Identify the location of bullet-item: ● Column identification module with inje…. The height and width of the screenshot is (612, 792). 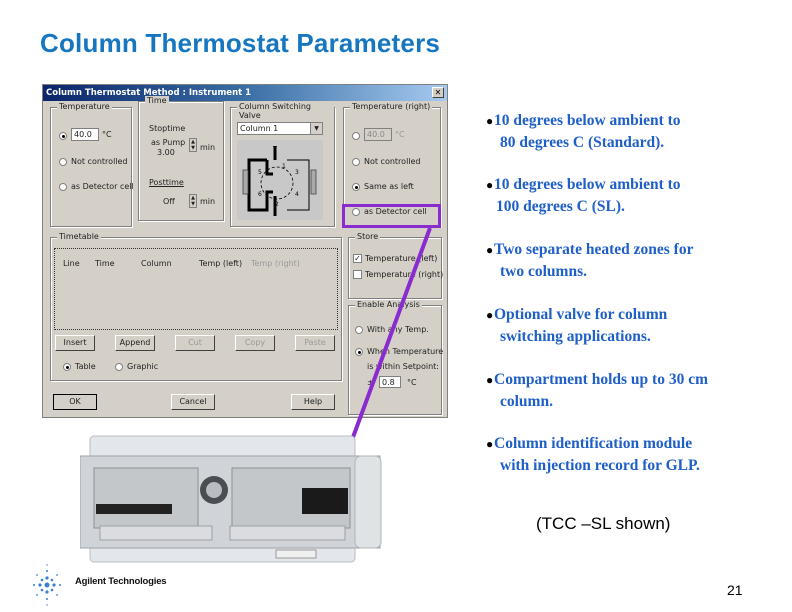
(630, 455).